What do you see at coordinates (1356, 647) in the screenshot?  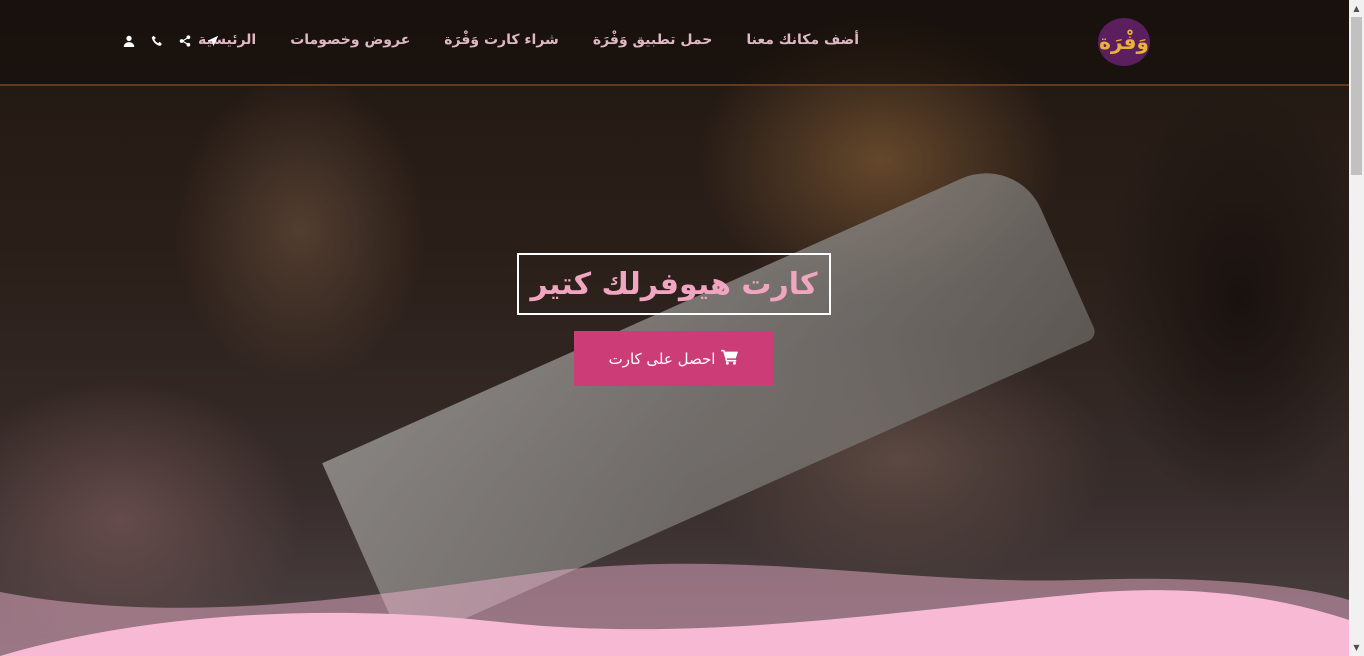 I see `scroll-down-arrow: ▼` at bounding box center [1356, 647].